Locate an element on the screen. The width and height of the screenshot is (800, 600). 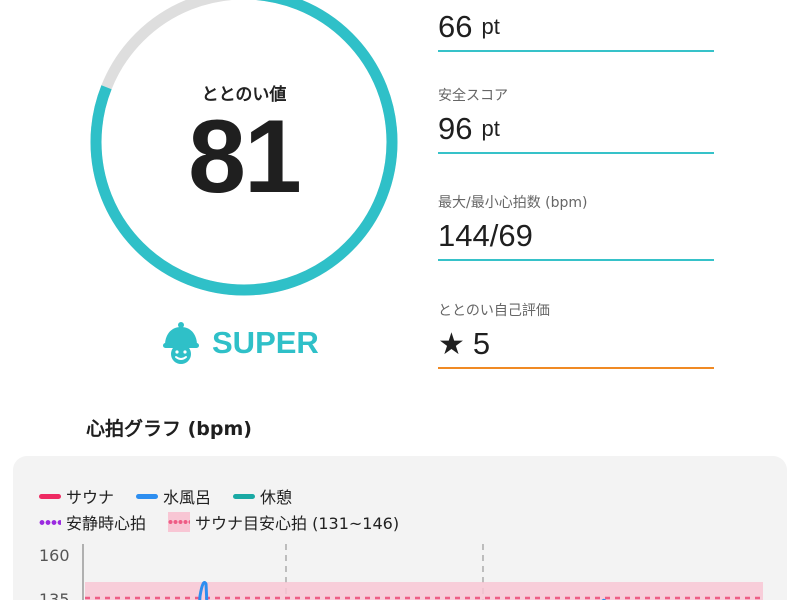
stat-points: 66 pt is located at coordinates (576, 28).